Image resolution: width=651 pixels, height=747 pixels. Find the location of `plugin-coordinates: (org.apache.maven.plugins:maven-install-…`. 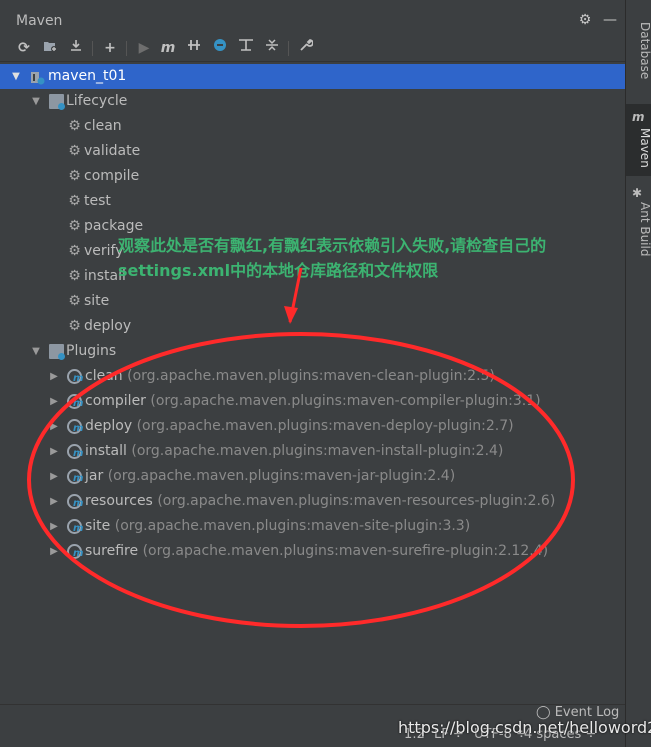

plugin-coordinates: (org.apache.maven.plugins:maven-install-… is located at coordinates (317, 451).